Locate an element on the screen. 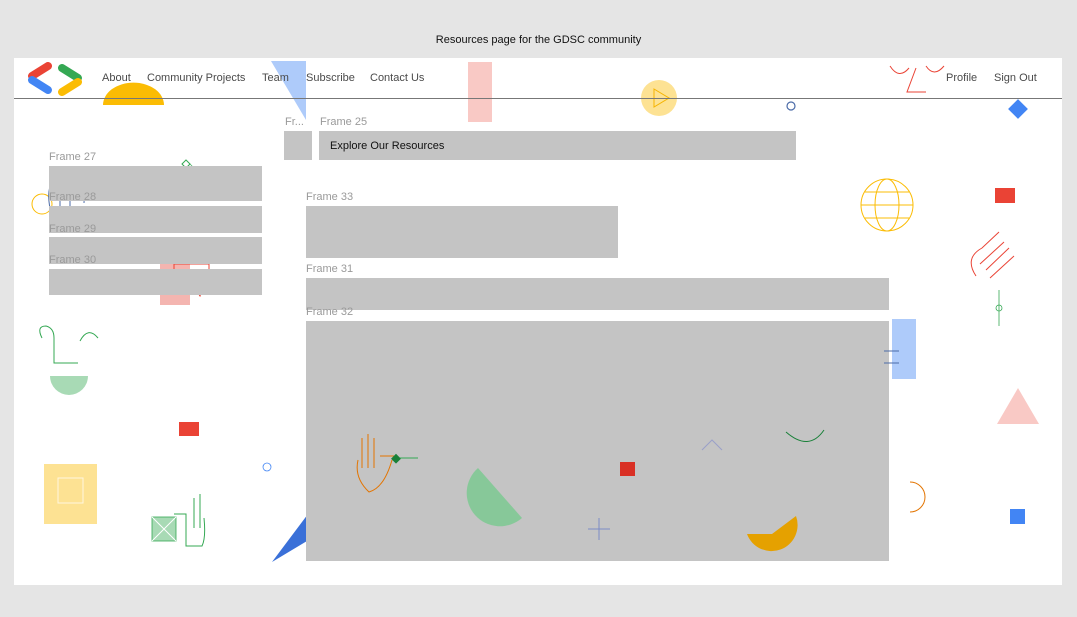  frame-label: Frame 25 is located at coordinates (344, 122).